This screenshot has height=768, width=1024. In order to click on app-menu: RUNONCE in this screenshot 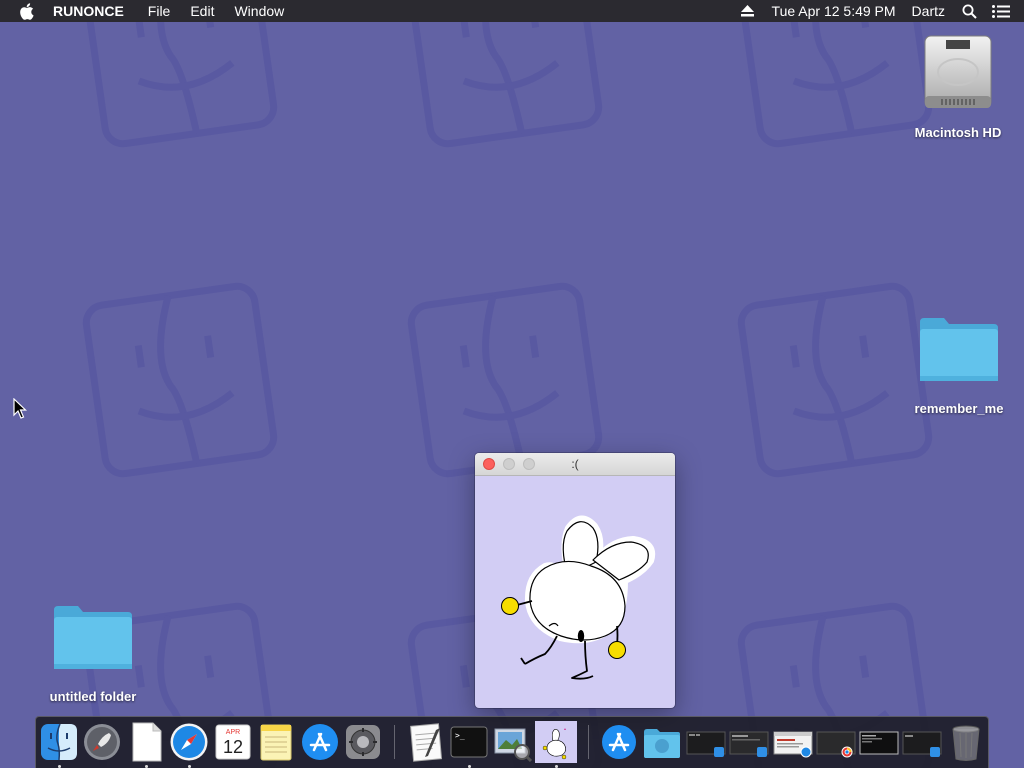, I will do `click(95, 11)`.